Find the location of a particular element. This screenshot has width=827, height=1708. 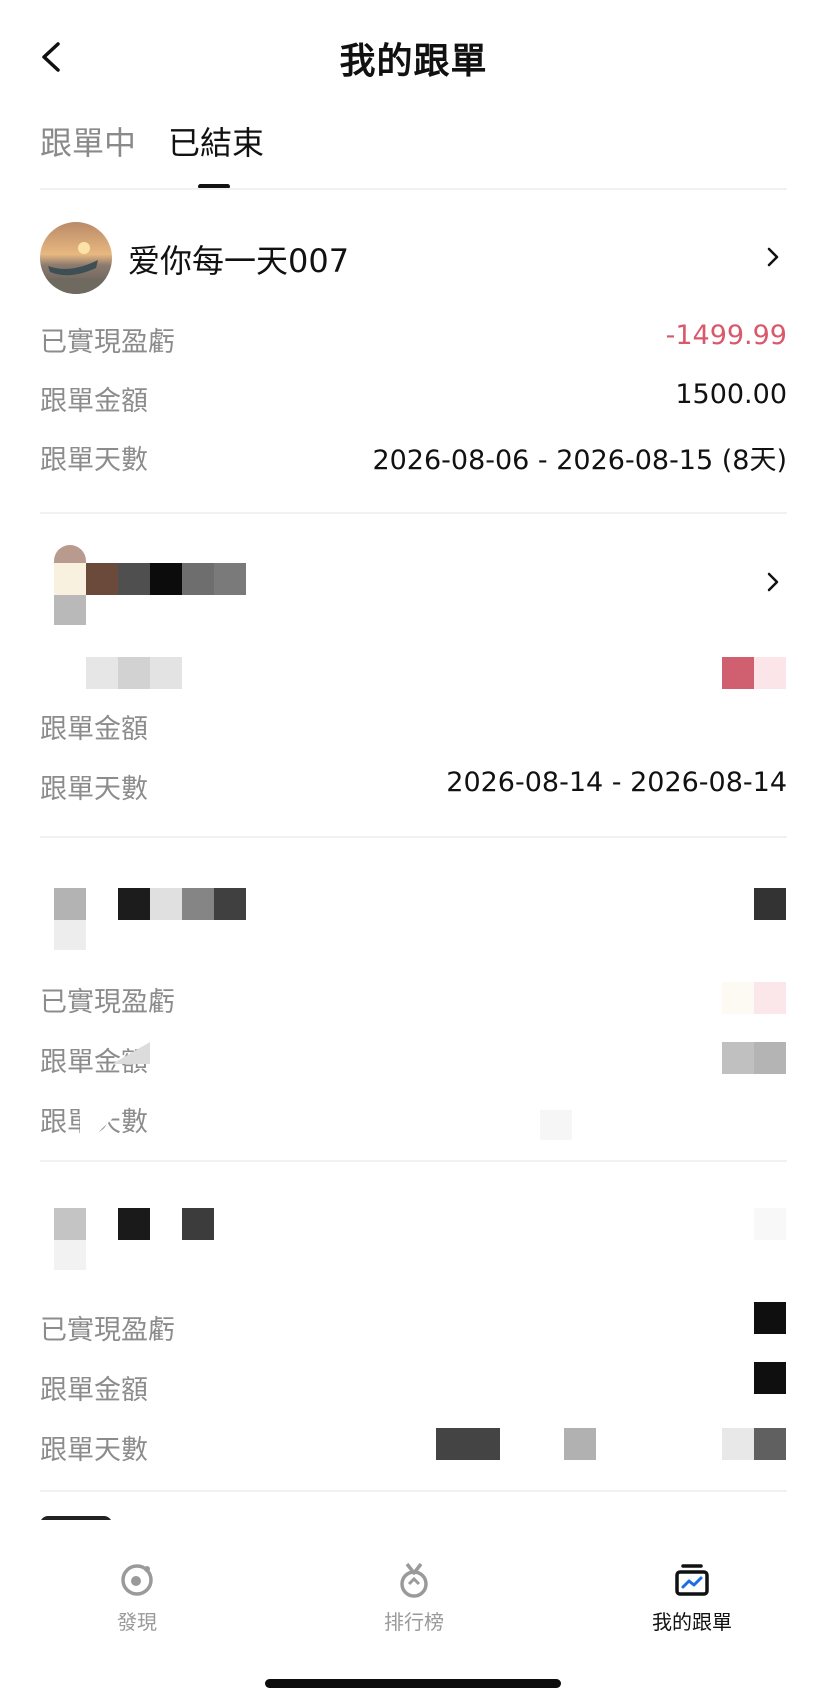

page-title: 我的跟單 is located at coordinates (413, 61).